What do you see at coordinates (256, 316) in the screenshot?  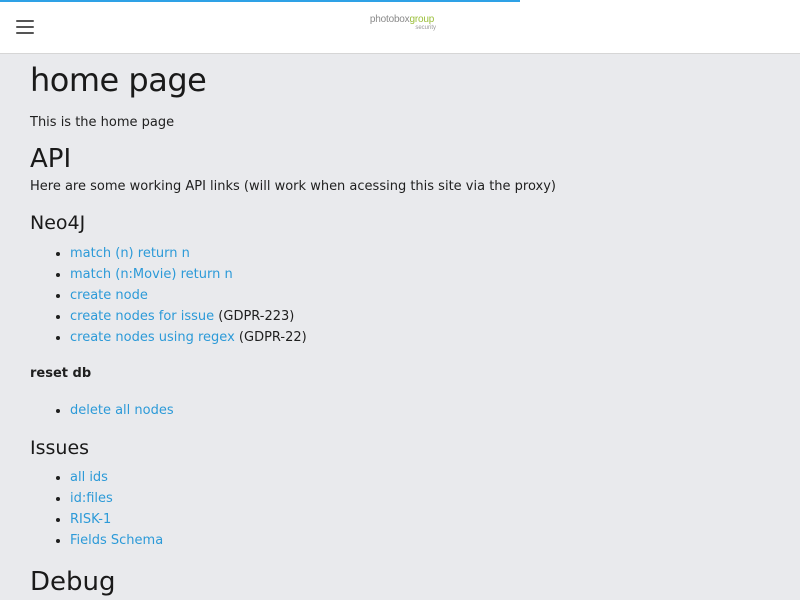 I see `issue-reference: (GDPR-223)` at bounding box center [256, 316].